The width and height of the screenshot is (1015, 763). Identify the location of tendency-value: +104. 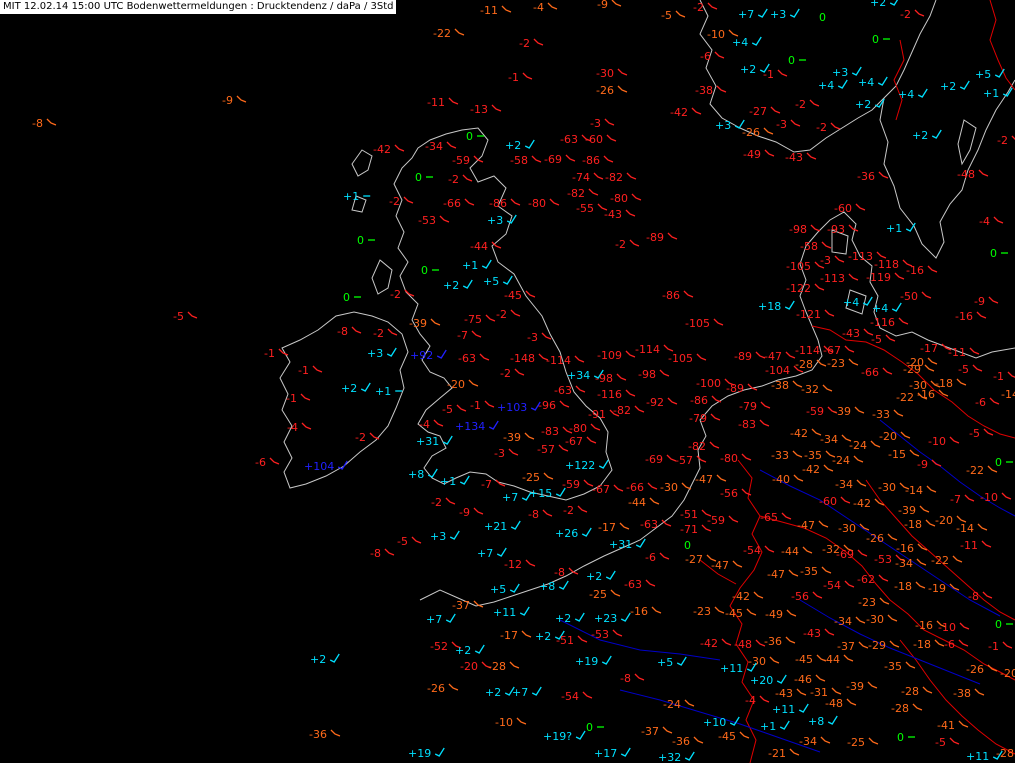
(319, 466).